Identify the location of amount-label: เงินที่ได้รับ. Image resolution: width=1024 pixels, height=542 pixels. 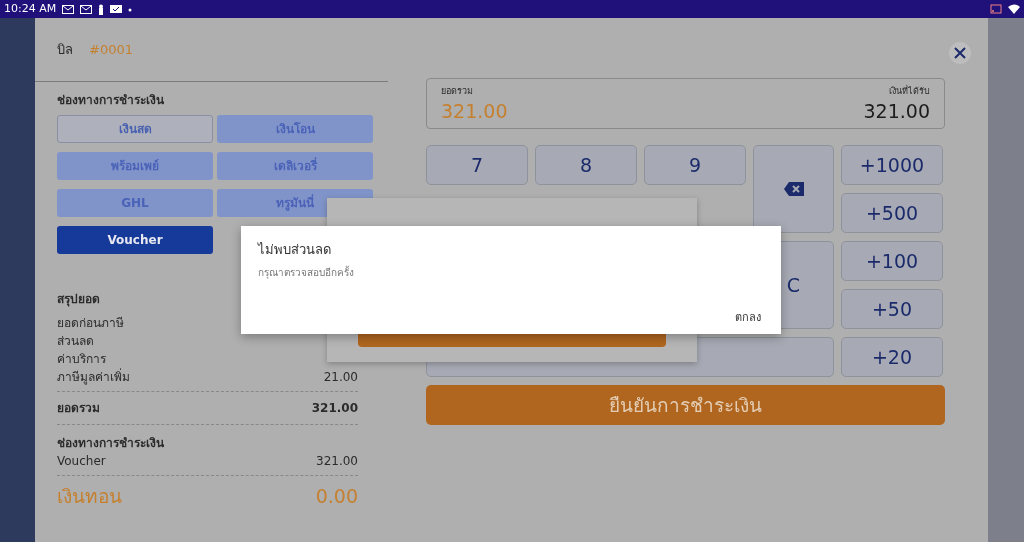
(909, 91).